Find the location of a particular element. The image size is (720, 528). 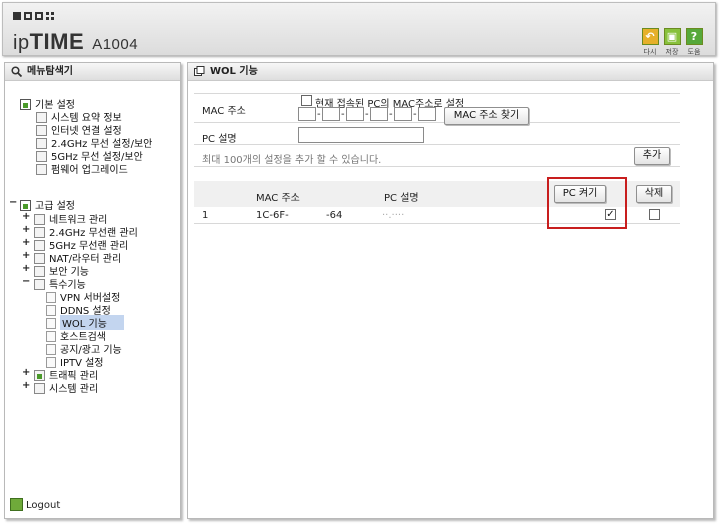

upgrade-icon is located at coordinates (41, 169).